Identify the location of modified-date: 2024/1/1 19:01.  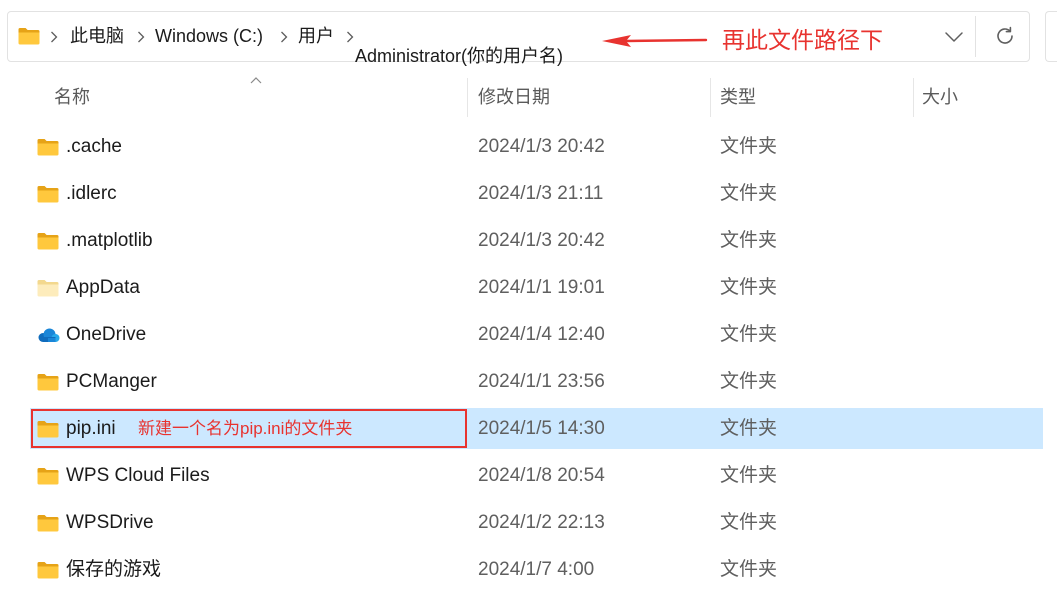
(541, 287).